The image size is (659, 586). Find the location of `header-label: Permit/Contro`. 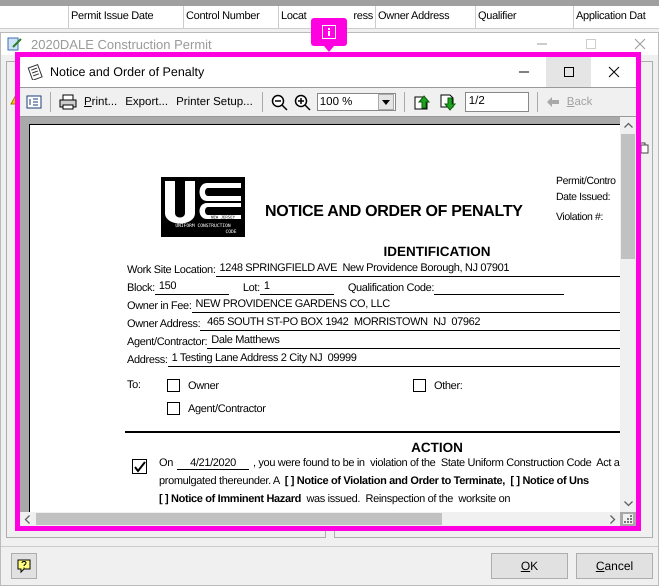

header-label: Permit/Contro is located at coordinates (586, 181).